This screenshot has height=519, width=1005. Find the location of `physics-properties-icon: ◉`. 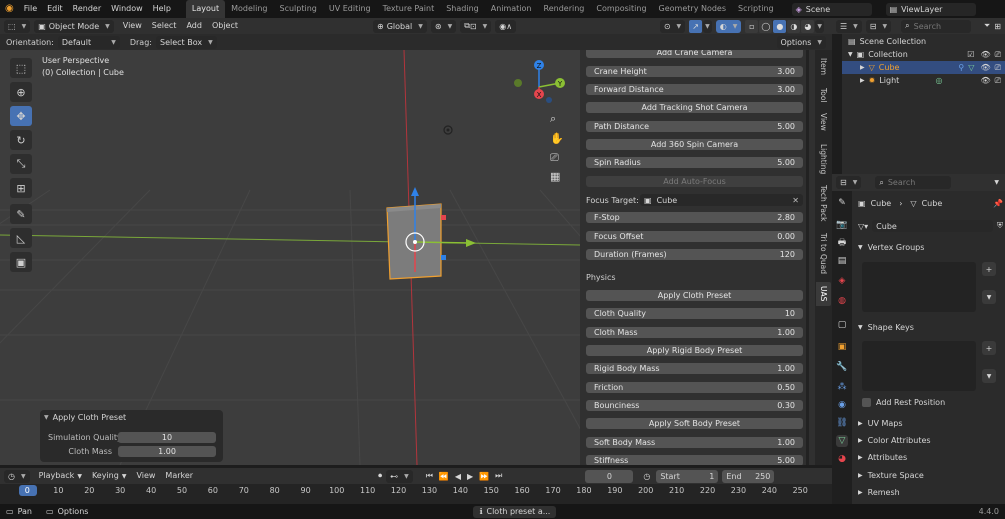

physics-properties-icon: ◉ is located at coordinates (842, 405).